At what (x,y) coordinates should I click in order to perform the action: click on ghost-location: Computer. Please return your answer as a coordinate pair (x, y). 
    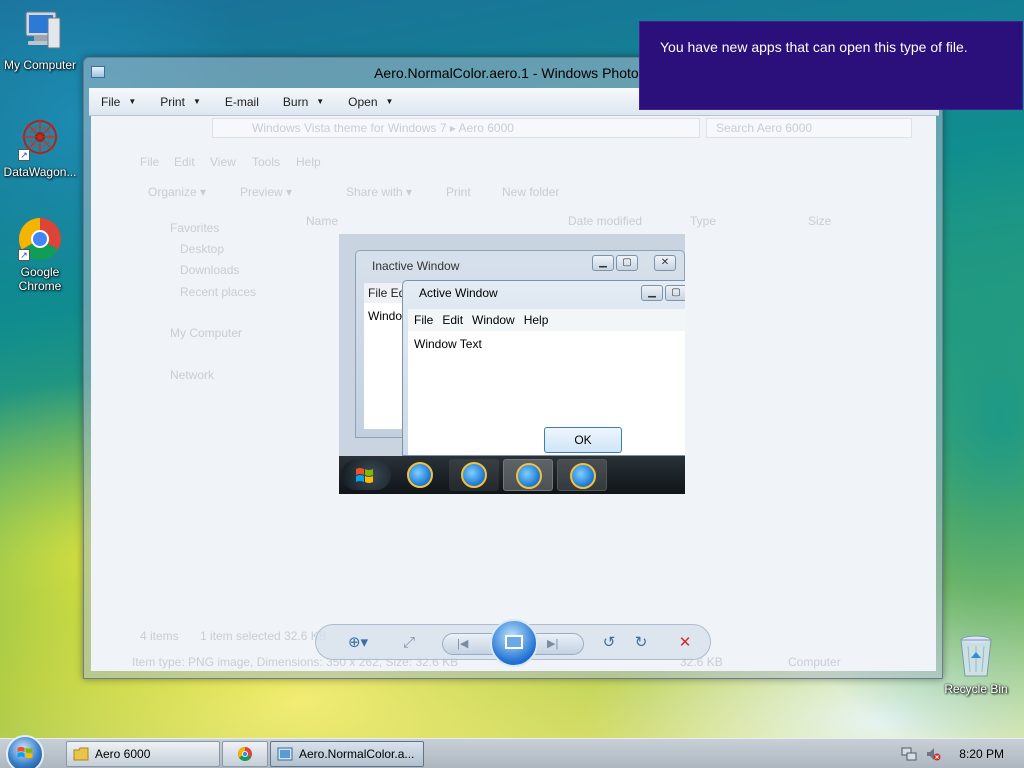
    Looking at the image, I should click on (814, 662).